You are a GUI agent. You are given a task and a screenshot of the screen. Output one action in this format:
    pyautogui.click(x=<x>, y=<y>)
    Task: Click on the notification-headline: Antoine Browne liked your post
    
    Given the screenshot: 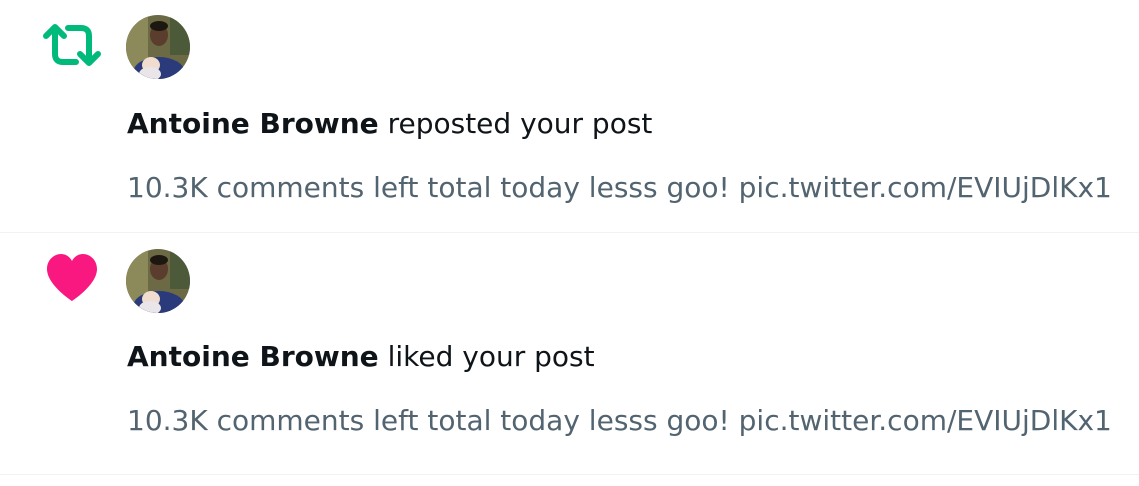 What is the action you would take?
    pyautogui.click(x=361, y=357)
    